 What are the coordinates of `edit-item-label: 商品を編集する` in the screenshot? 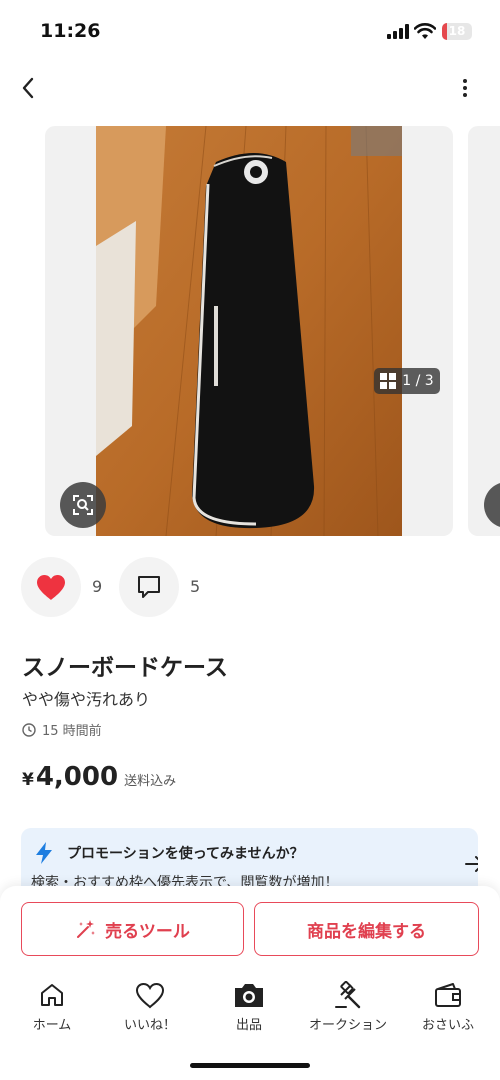 It's located at (366, 931).